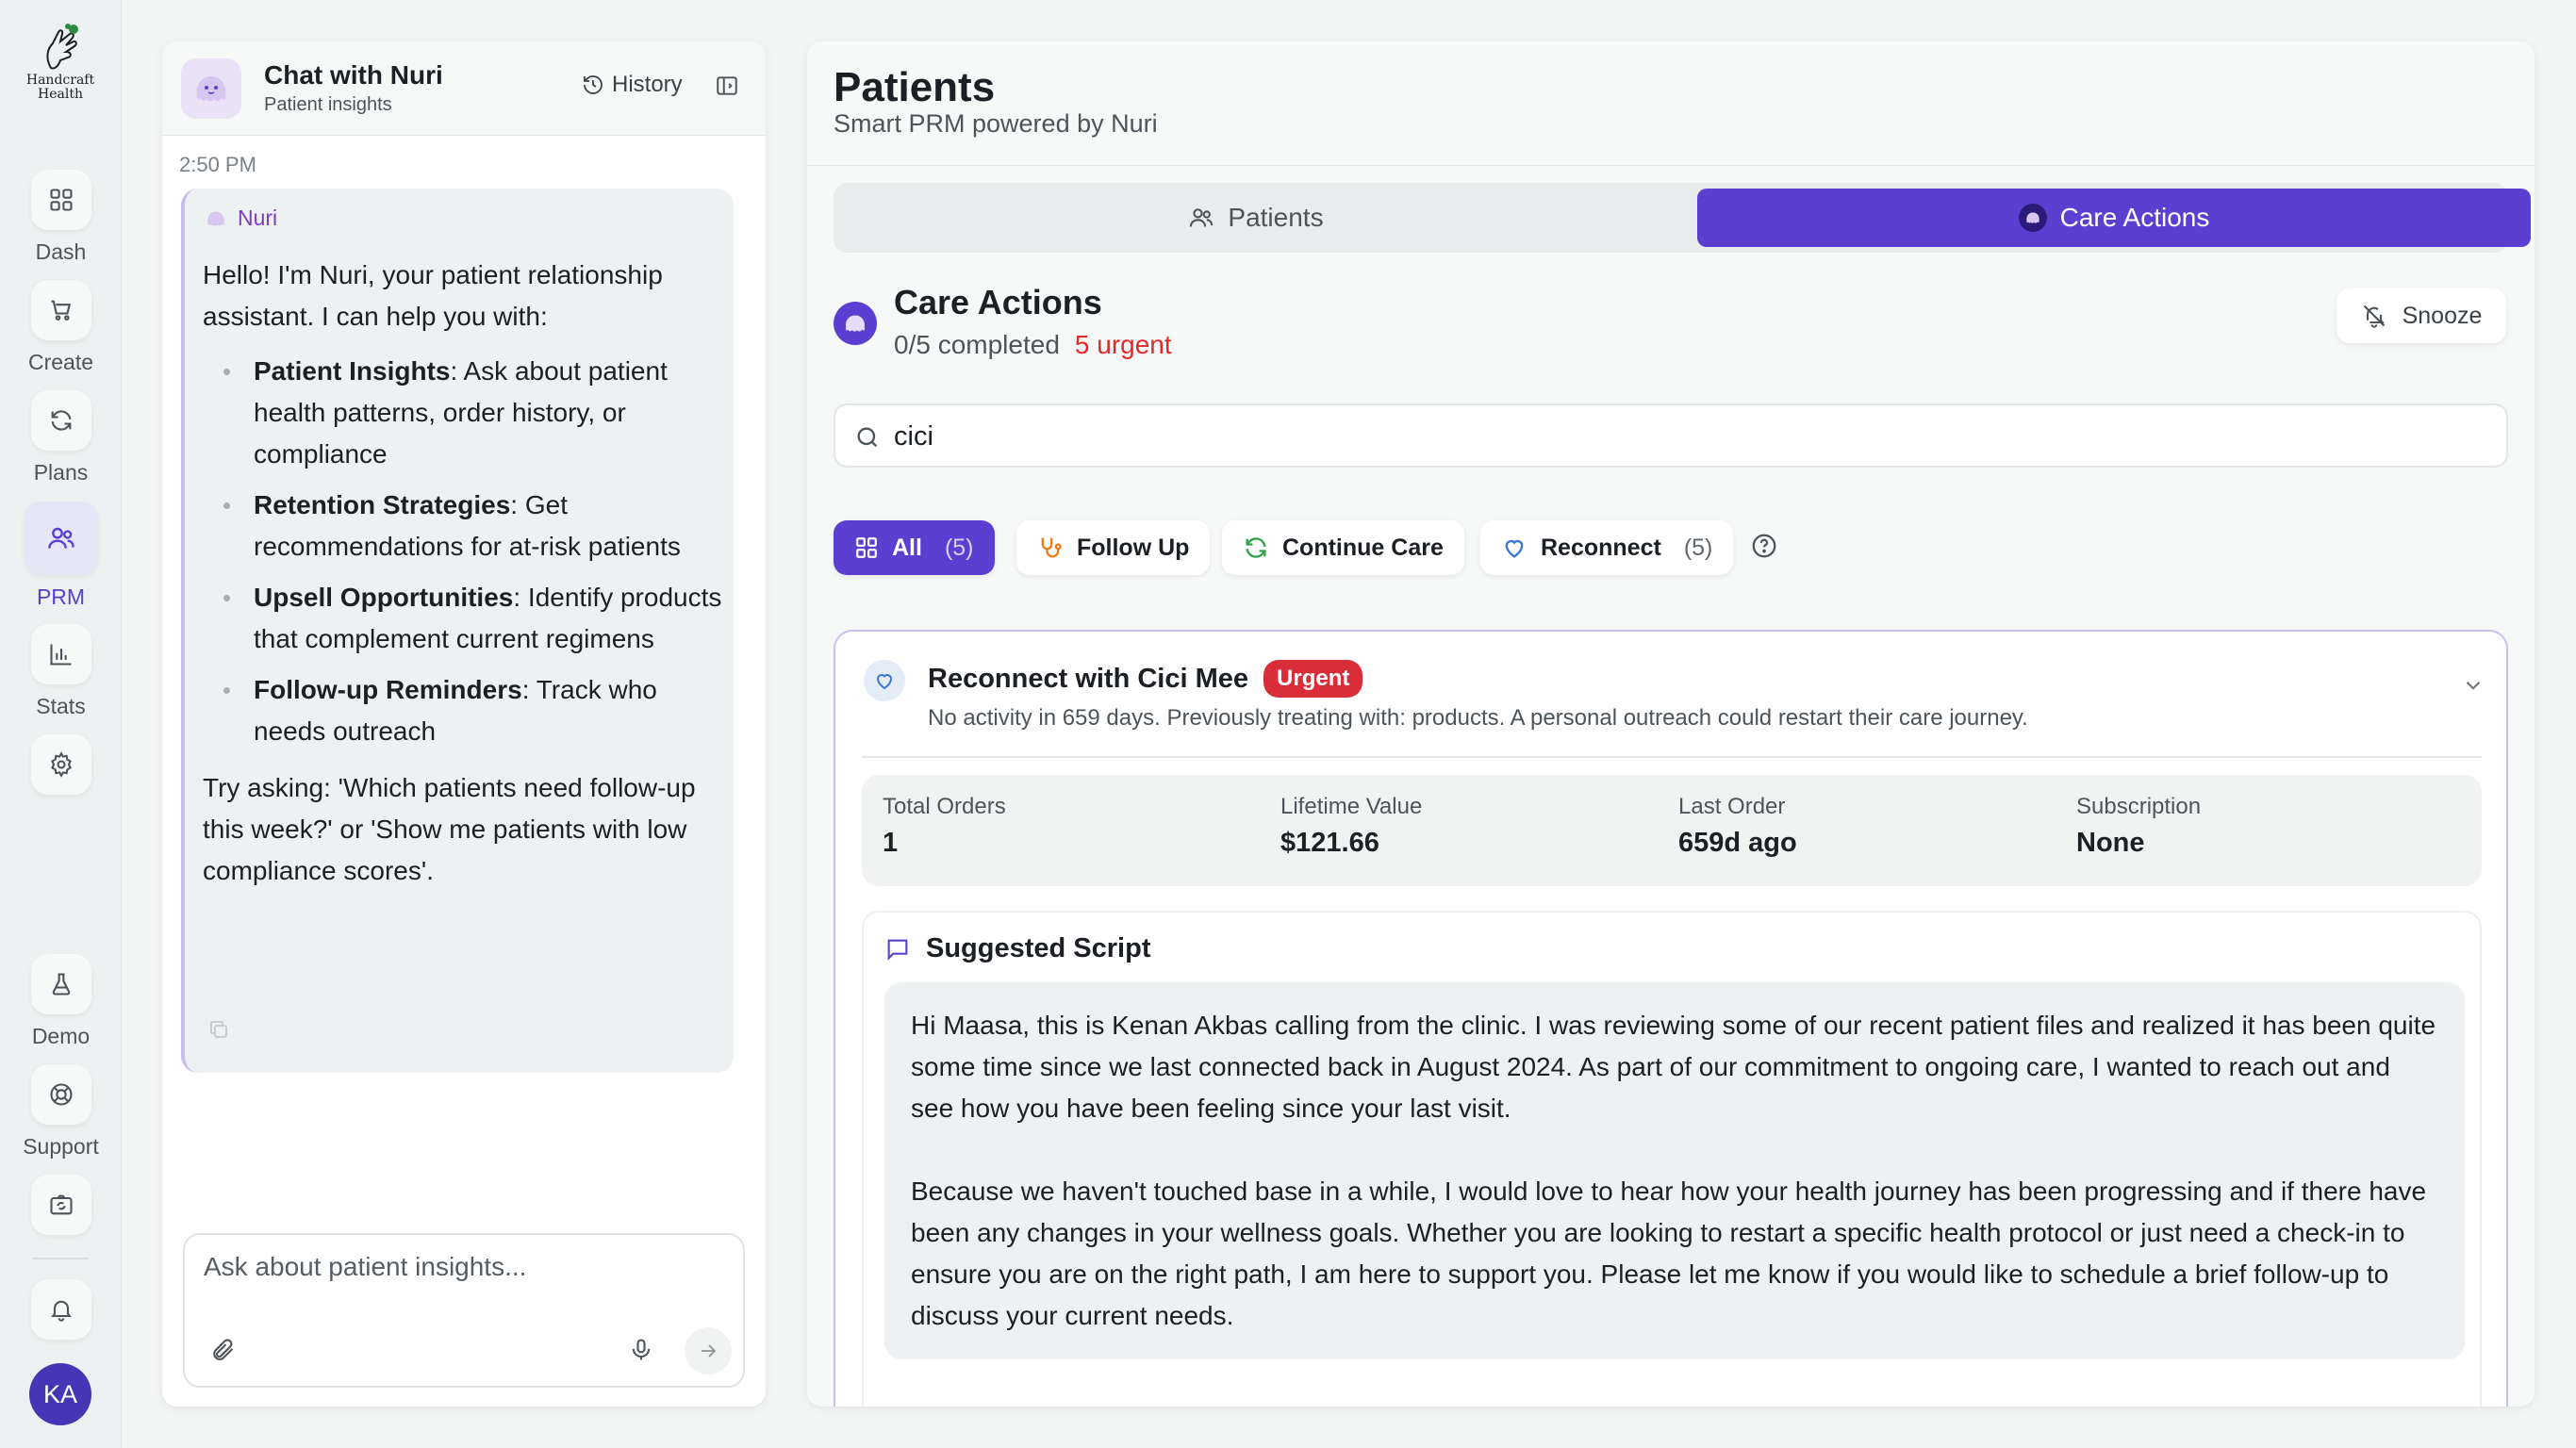 This screenshot has height=1448, width=2576. I want to click on stat-value: 1, so click(891, 843).